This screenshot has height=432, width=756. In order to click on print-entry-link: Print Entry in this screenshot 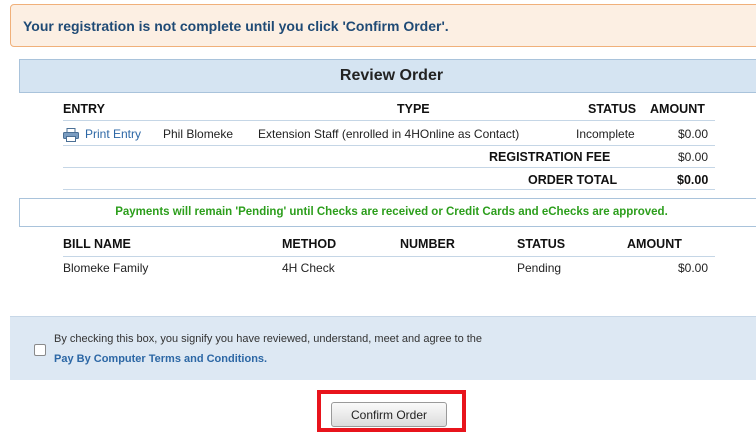, I will do `click(113, 134)`.